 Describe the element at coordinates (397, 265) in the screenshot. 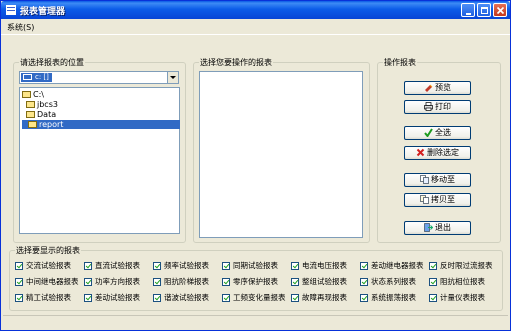

I see `checkbox-label: 差动继电器报表` at that location.